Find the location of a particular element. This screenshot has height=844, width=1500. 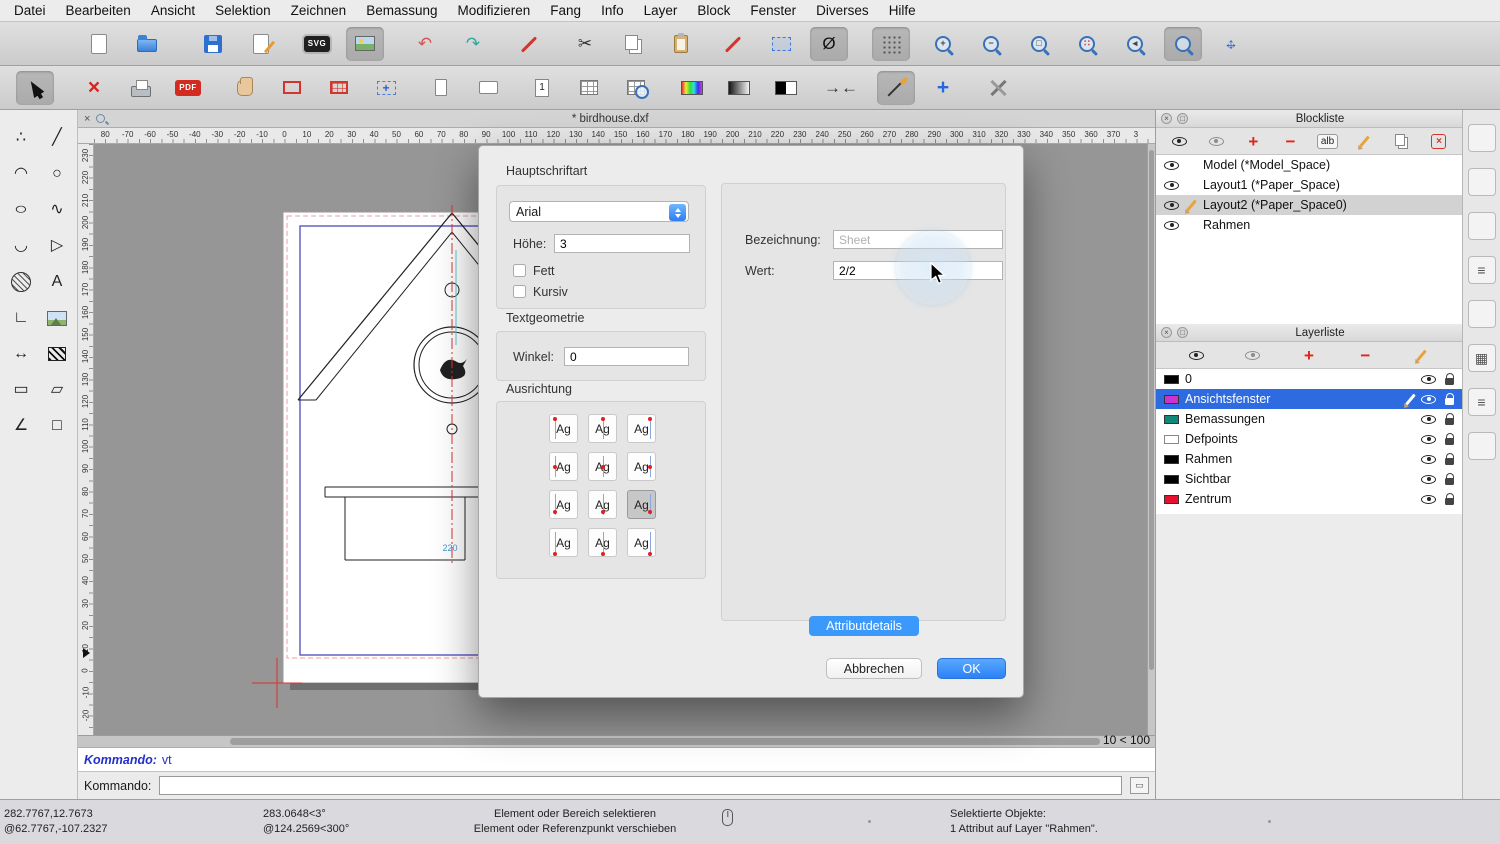

full-color-button is located at coordinates (692, 88).